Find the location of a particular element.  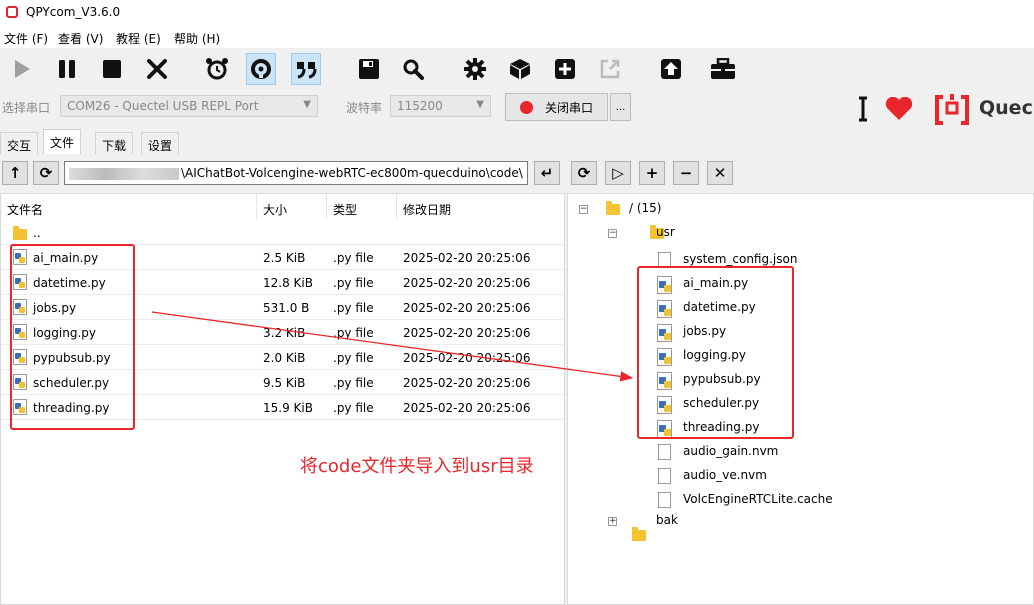

menu-help: 帮助 (H) is located at coordinates (197, 38).